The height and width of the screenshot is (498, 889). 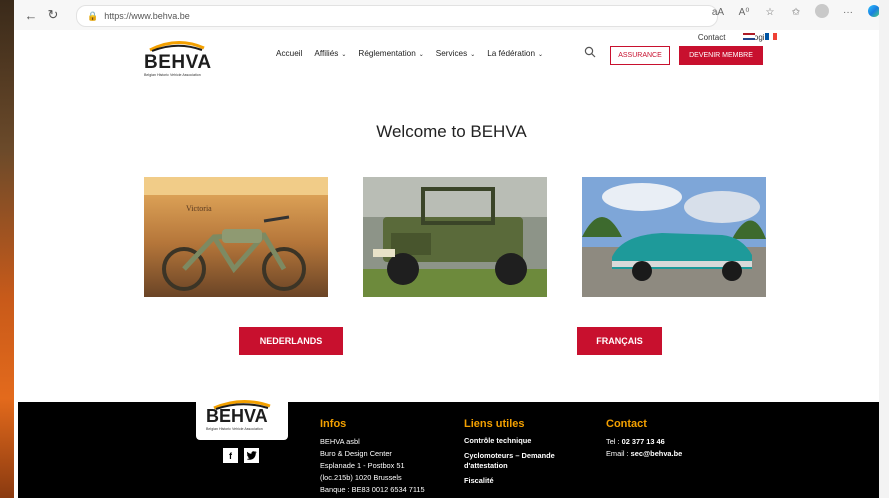 What do you see at coordinates (241, 455) in the screenshot?
I see `social-links: f` at bounding box center [241, 455].